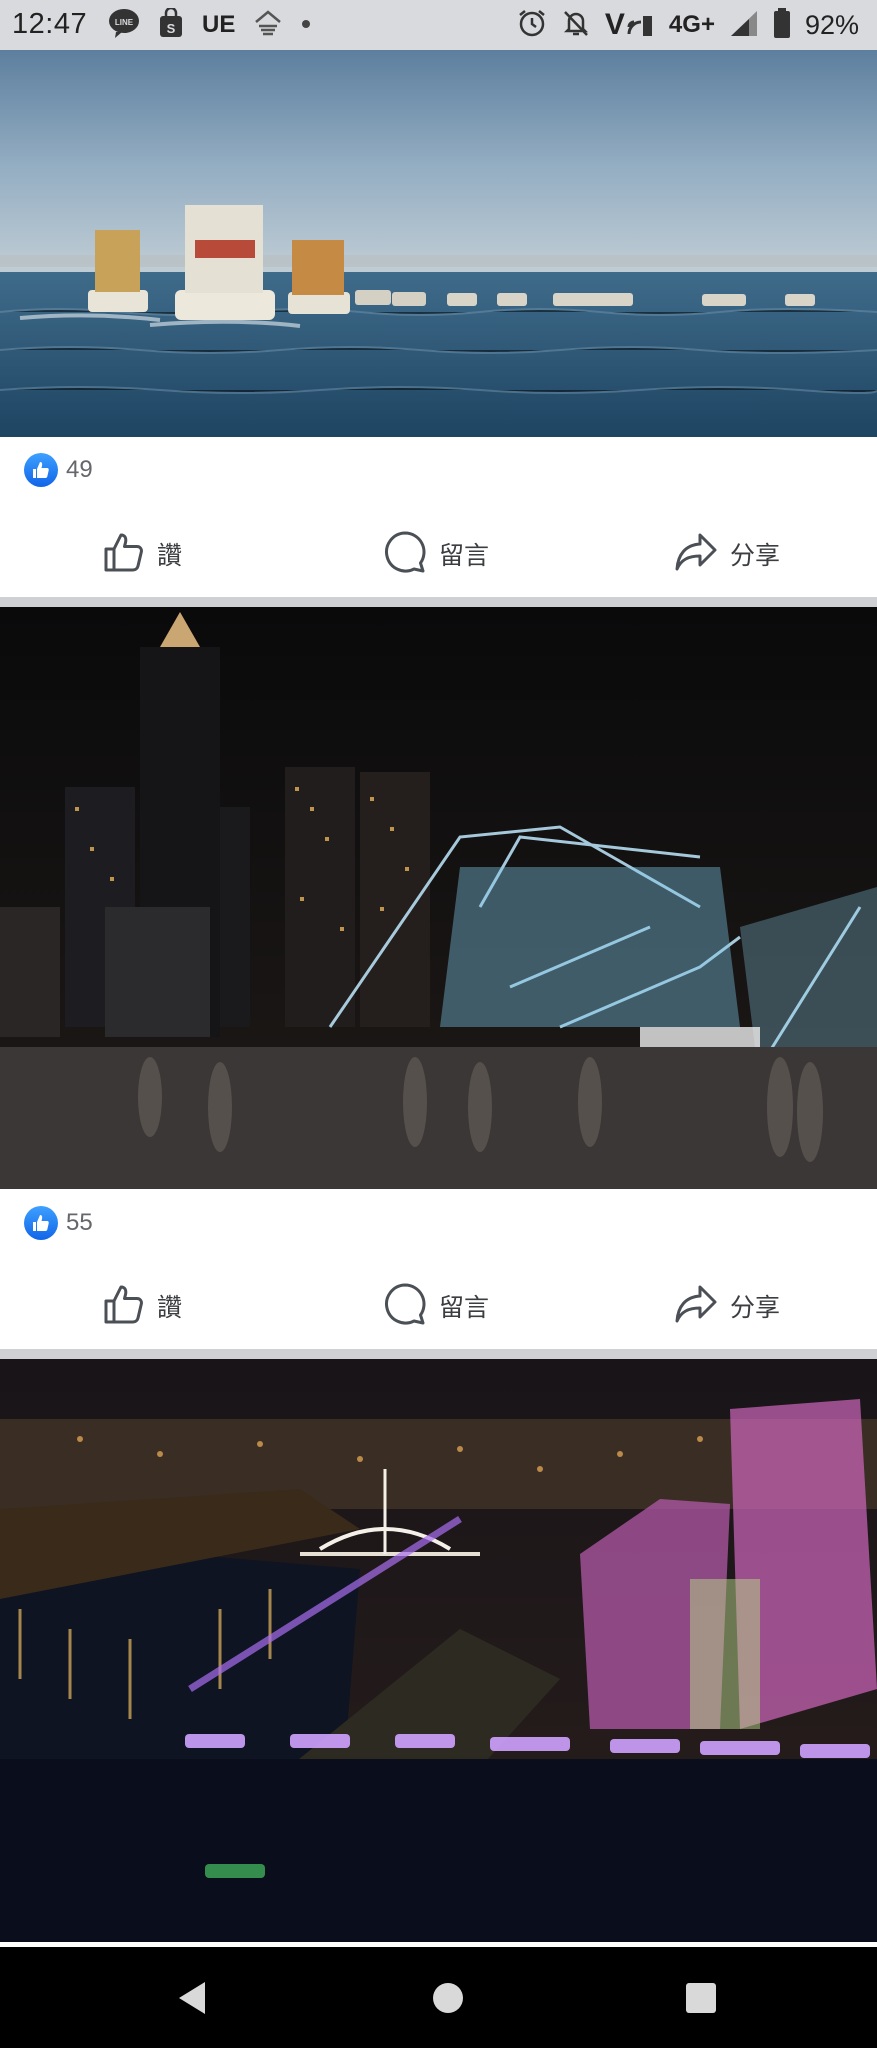  Describe the element at coordinates (532, 25) in the screenshot. I see `alarm-icon` at that location.